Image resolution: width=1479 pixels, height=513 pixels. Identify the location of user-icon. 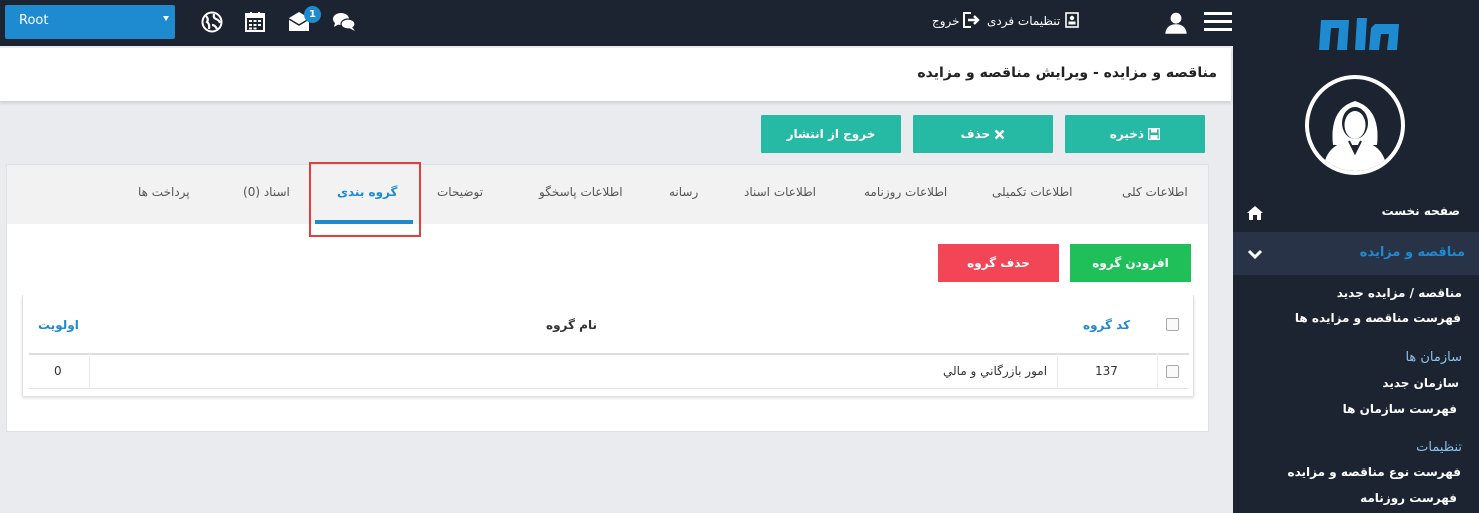
(1176, 23).